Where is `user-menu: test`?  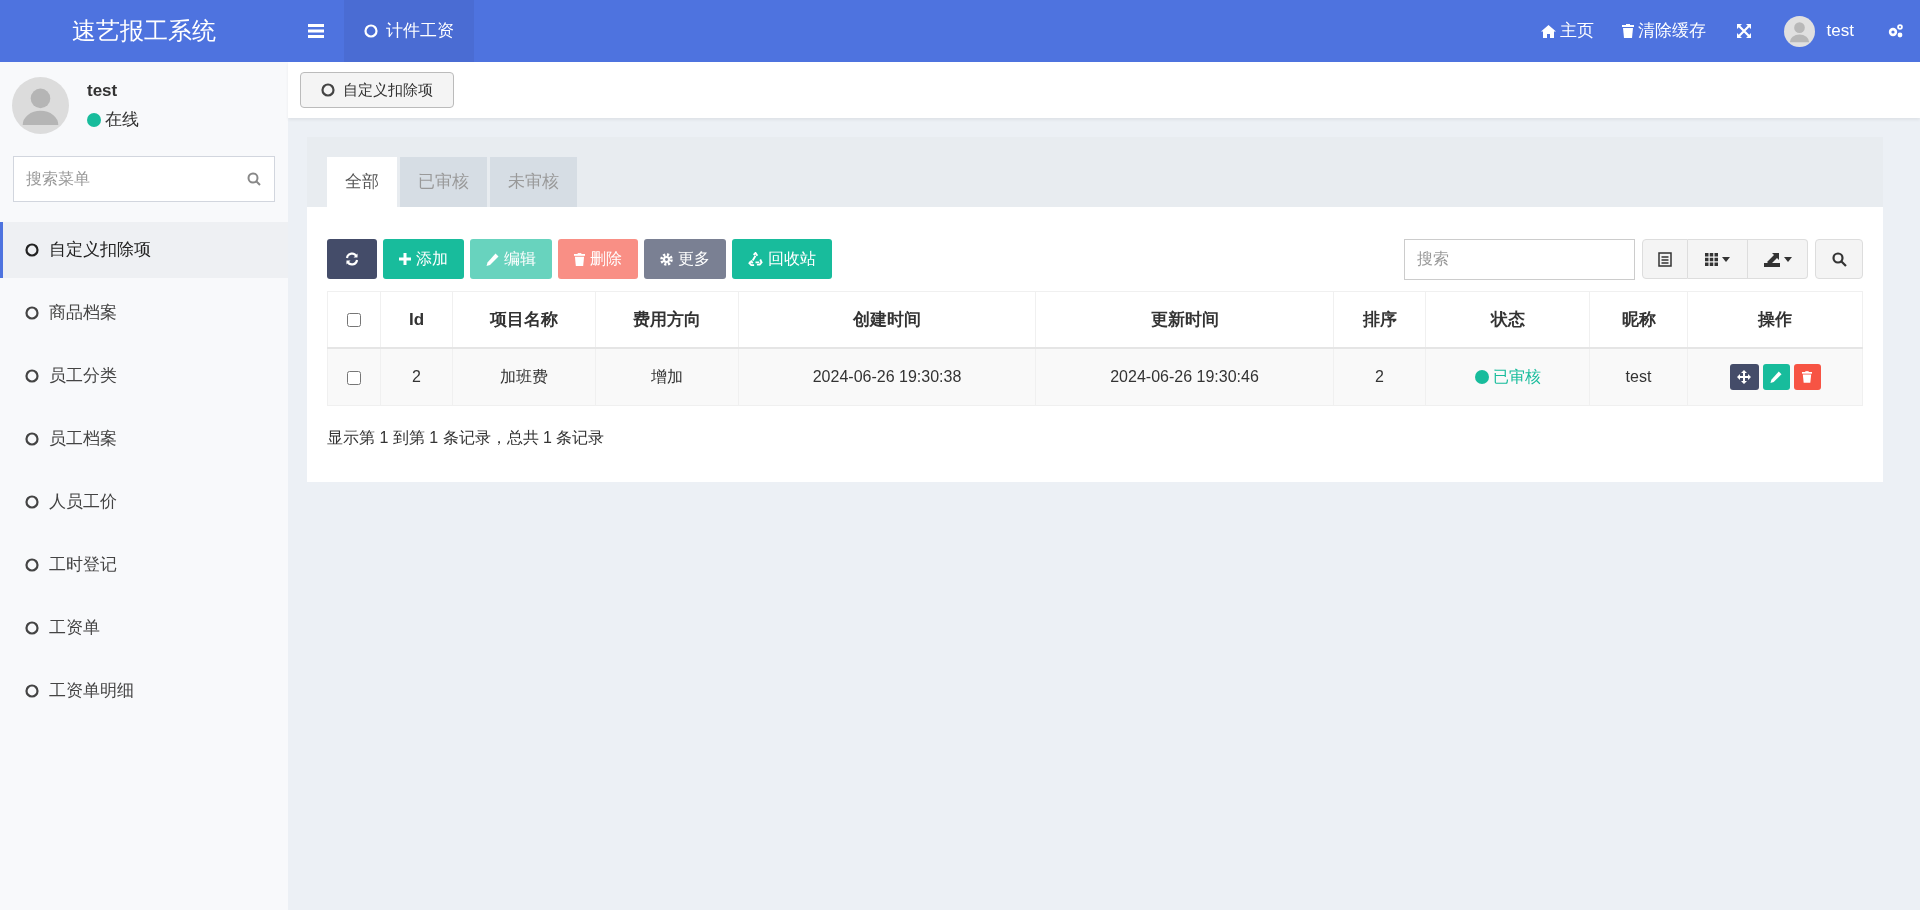 user-menu: test is located at coordinates (1818, 31).